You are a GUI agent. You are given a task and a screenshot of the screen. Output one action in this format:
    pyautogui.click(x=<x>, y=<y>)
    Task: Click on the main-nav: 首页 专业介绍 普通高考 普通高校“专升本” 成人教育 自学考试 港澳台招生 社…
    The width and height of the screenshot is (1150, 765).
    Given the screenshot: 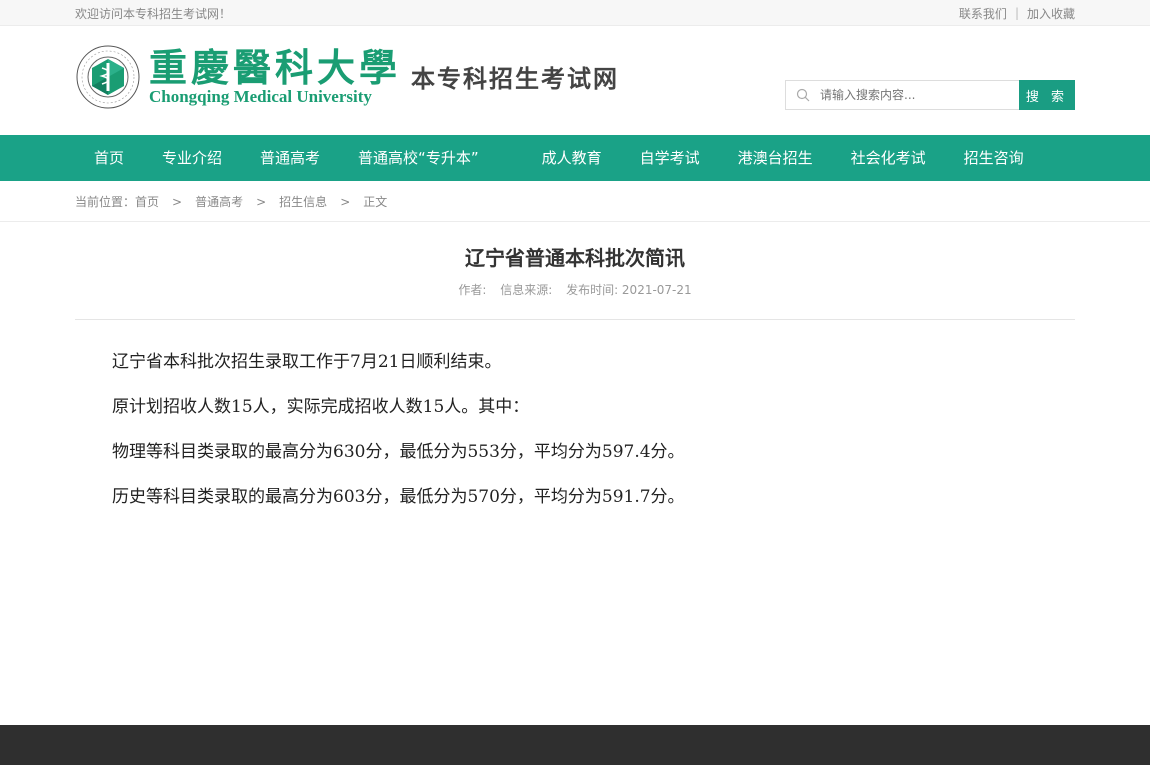 What is the action you would take?
    pyautogui.click(x=575, y=158)
    